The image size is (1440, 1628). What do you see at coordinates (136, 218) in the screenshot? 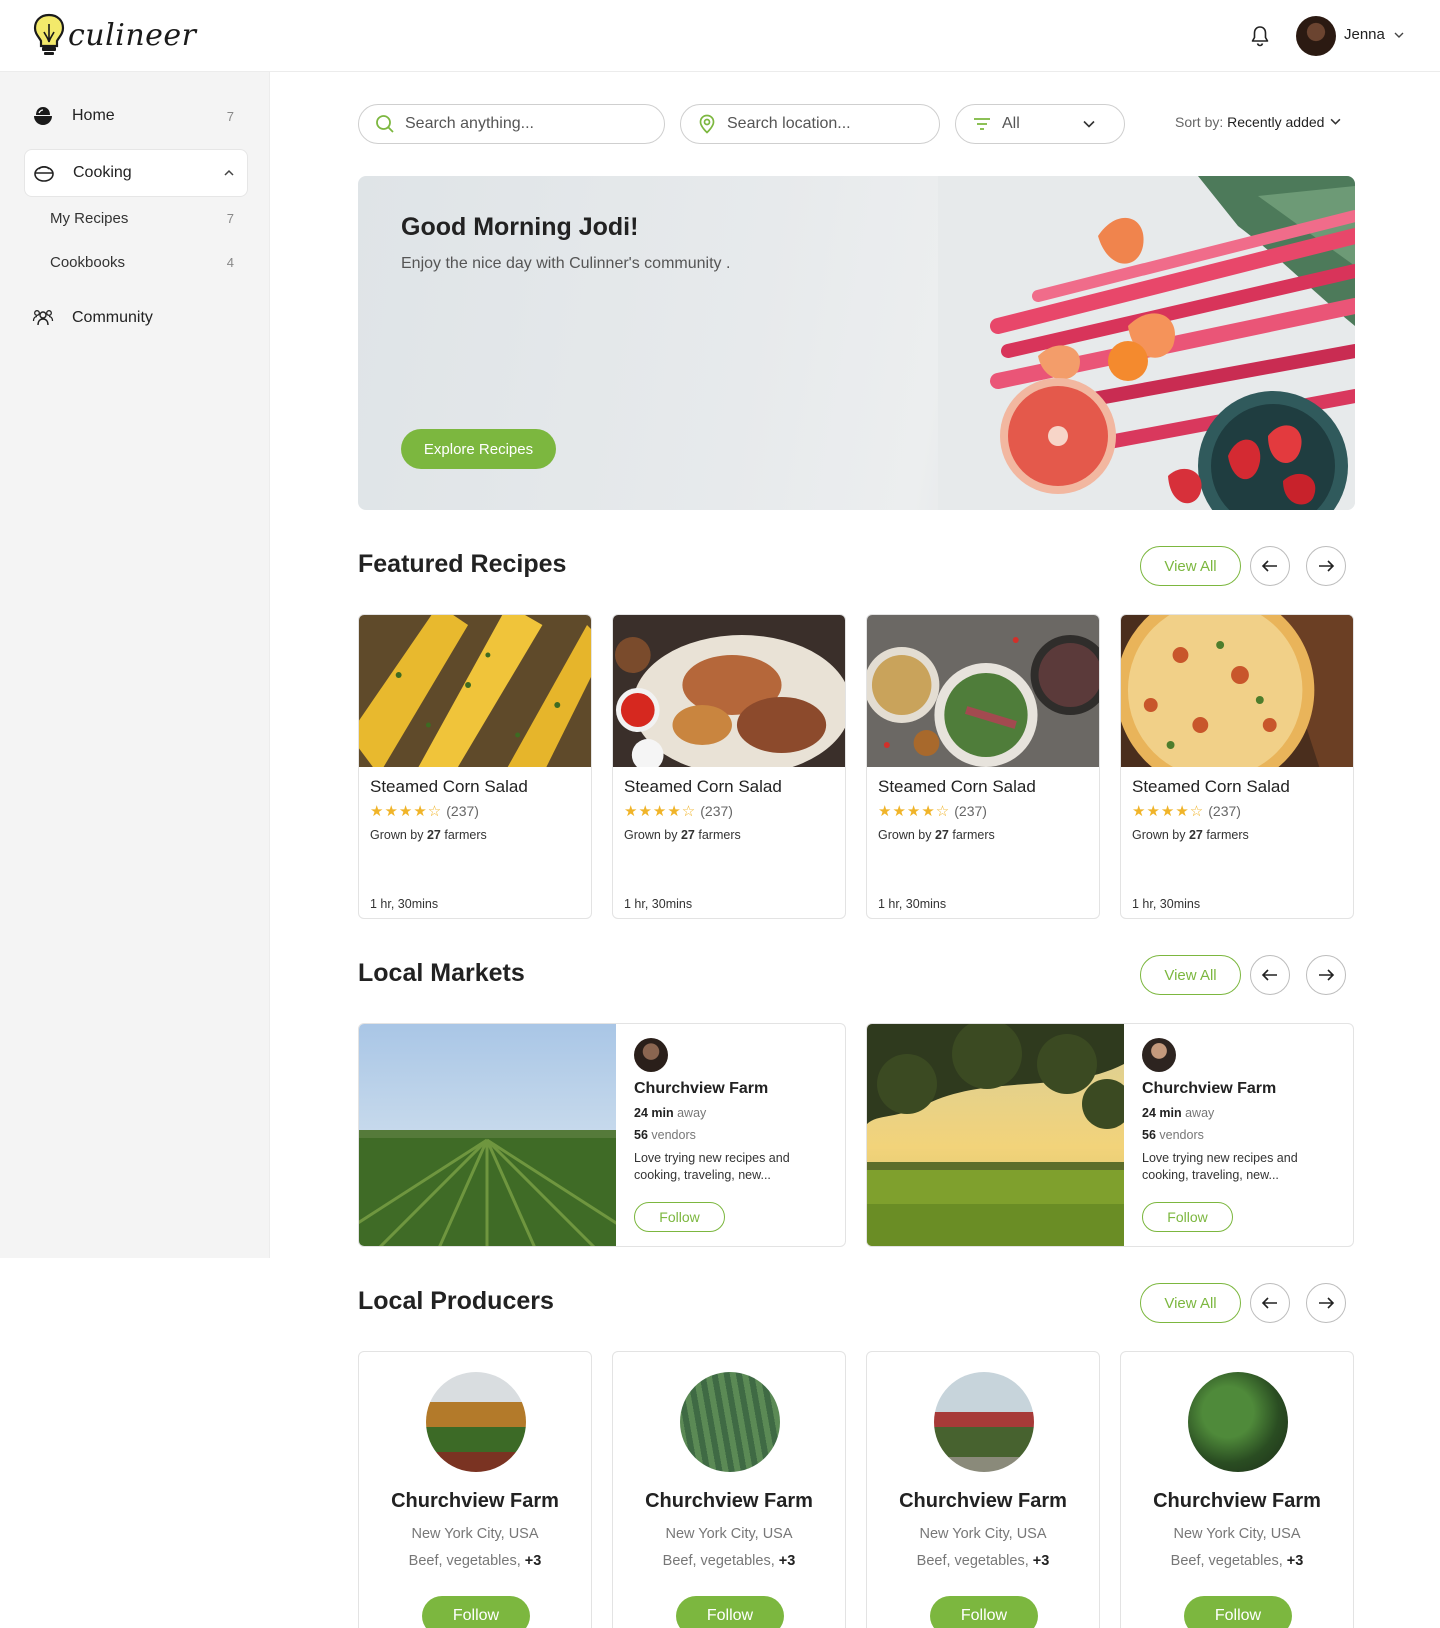
I see `sidebar-item-my-recipes: My Recipes 7` at bounding box center [136, 218].